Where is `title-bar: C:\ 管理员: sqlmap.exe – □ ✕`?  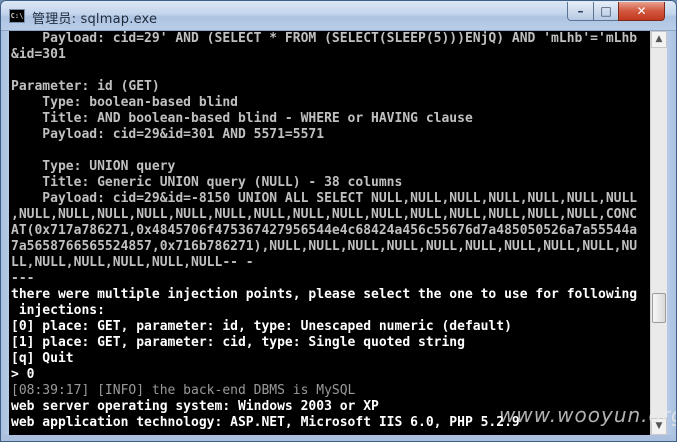
title-bar: C:\ 管理员: sqlmap.exe – □ ✕ is located at coordinates (338, 16).